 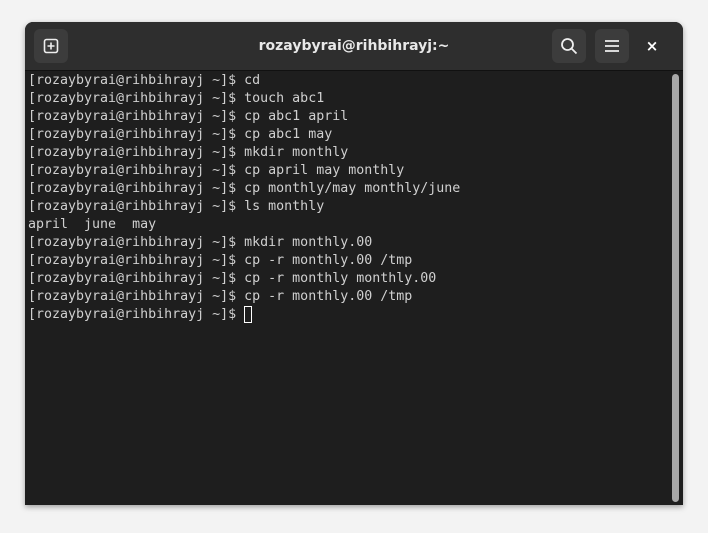 I want to click on prompt: [rozaybyrai@rihbihrayj ~]$, so click(x=136, y=314).